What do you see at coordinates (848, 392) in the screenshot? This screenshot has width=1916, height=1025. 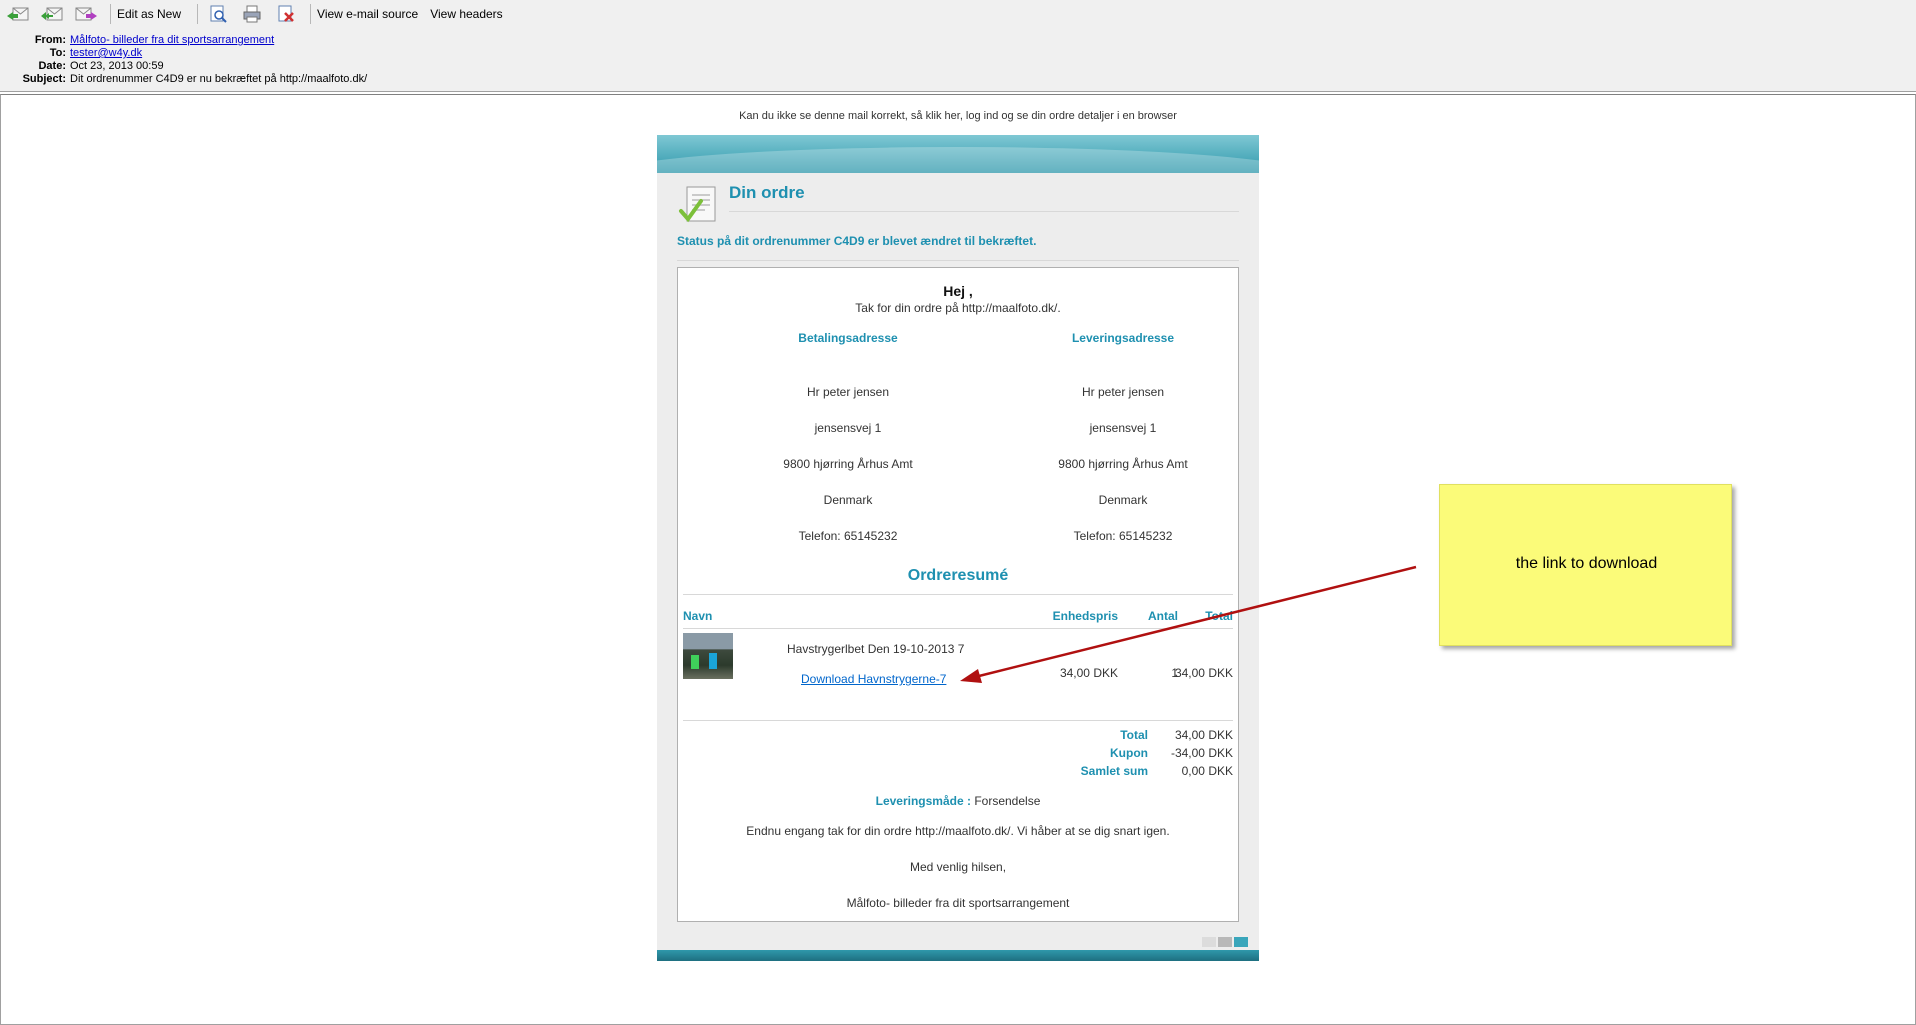 I see `billing-name: Hr peter jensen` at bounding box center [848, 392].